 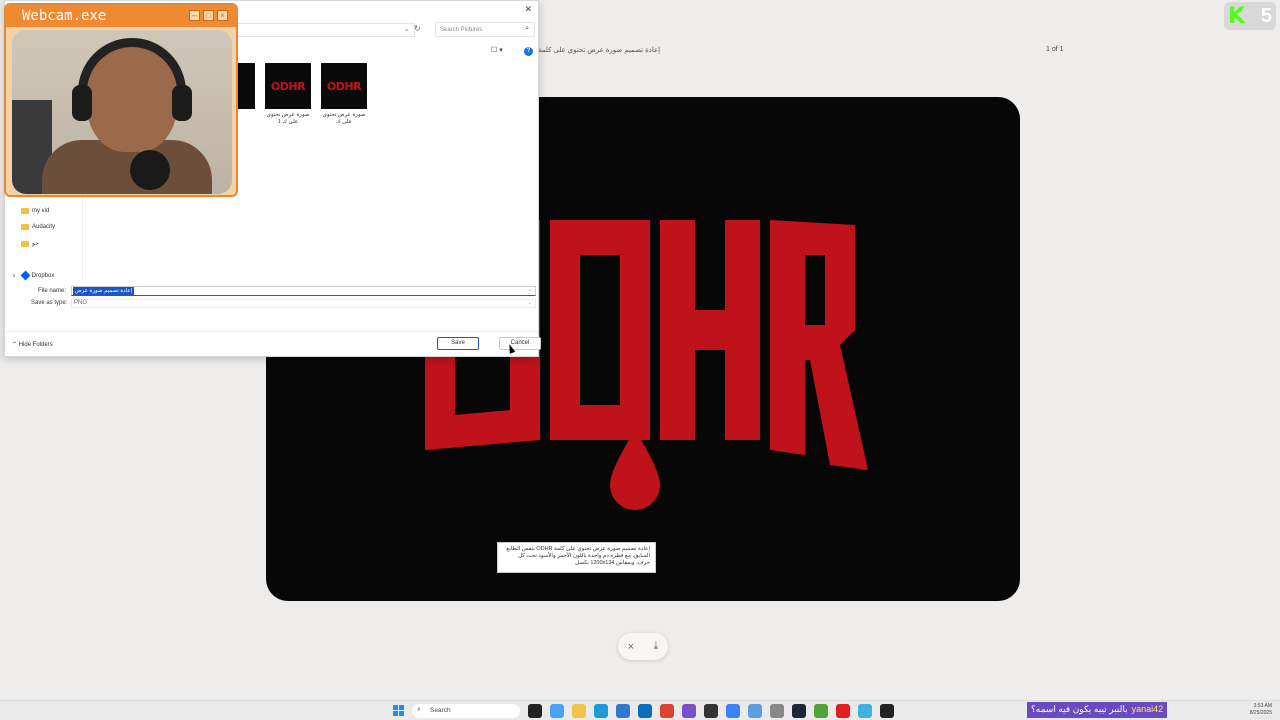 I want to click on file-name: صورة عرض تحتوي على ك, so click(x=344, y=118).